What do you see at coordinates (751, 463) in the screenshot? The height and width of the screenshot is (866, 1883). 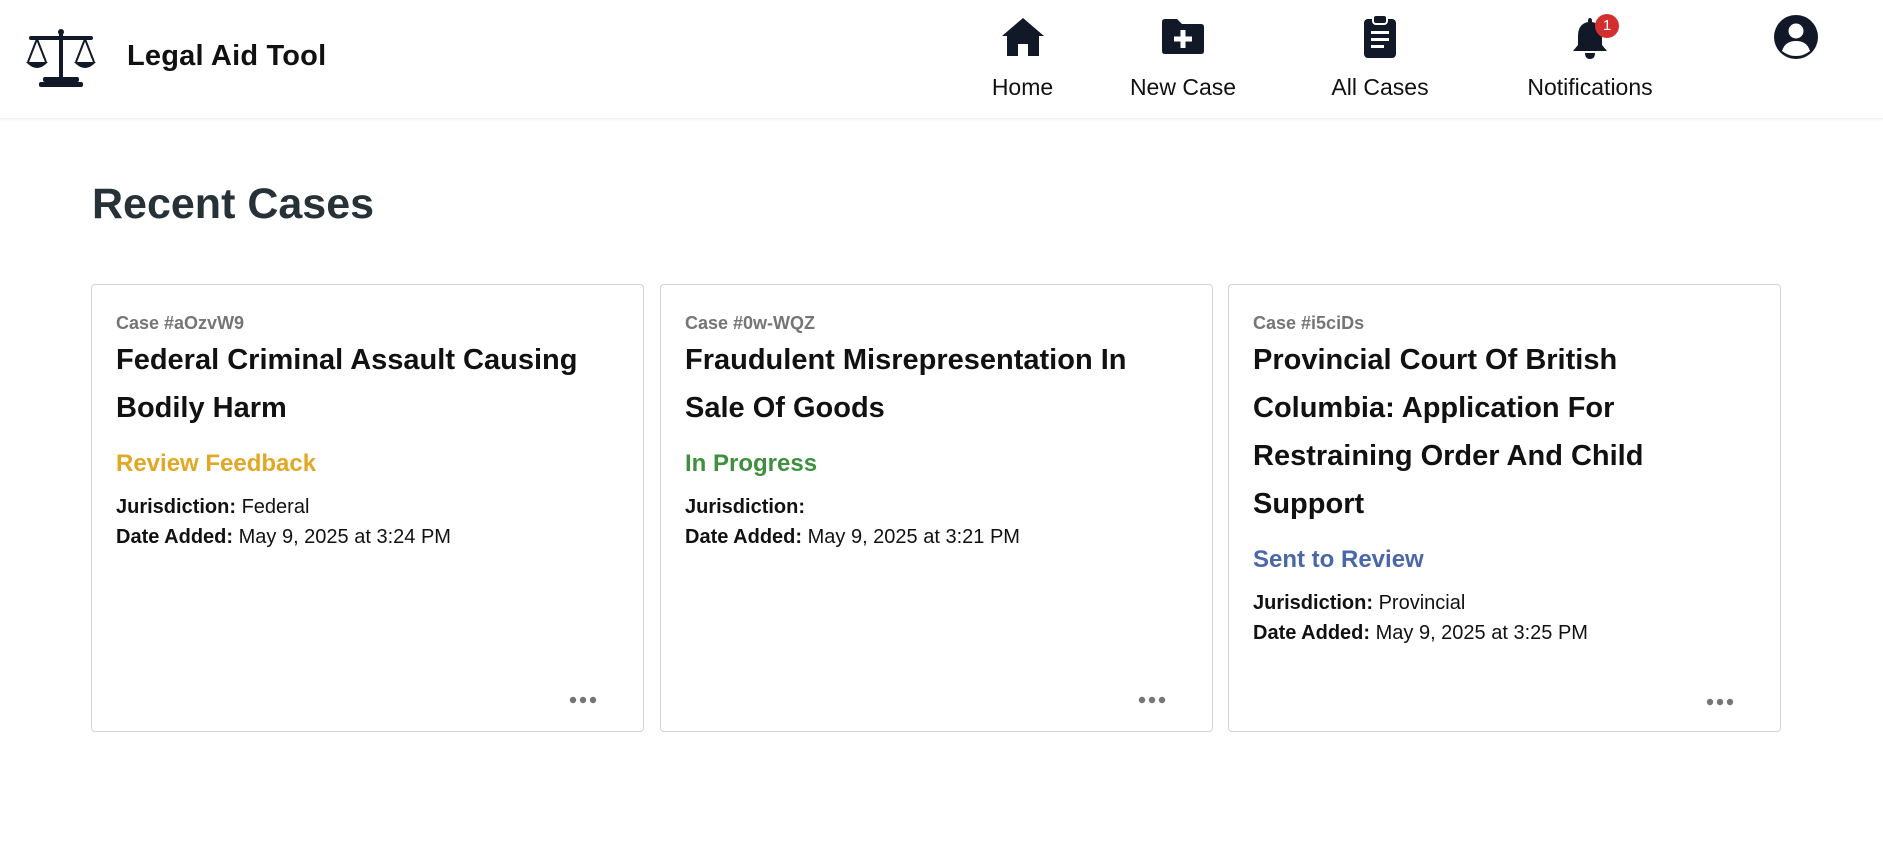 I see `case-status: In Progress` at bounding box center [751, 463].